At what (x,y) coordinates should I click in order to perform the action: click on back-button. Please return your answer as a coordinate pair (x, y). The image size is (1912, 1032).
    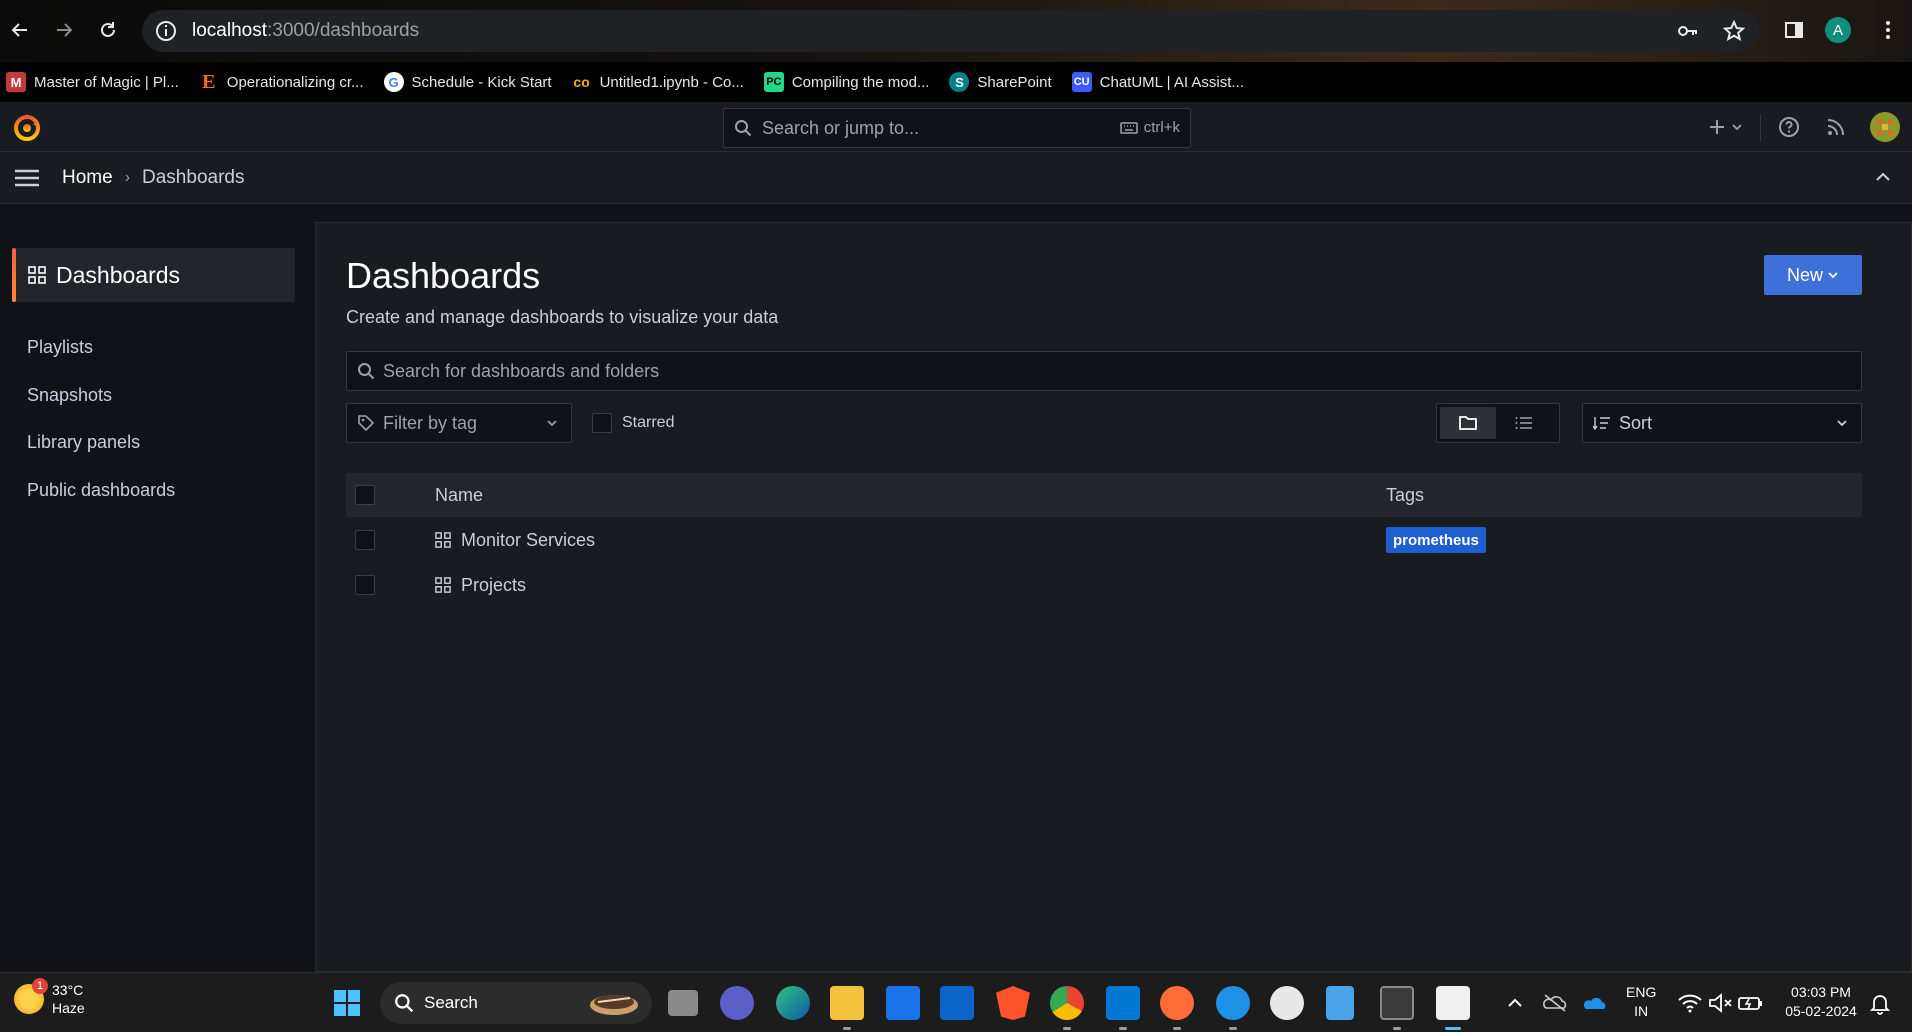
    Looking at the image, I should click on (20, 30).